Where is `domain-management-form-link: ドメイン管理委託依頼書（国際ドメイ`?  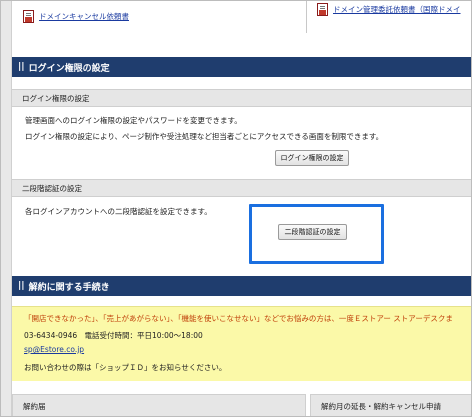 domain-management-form-link: ドメイン管理委託依頼書（国際ドメイ is located at coordinates (389, 9).